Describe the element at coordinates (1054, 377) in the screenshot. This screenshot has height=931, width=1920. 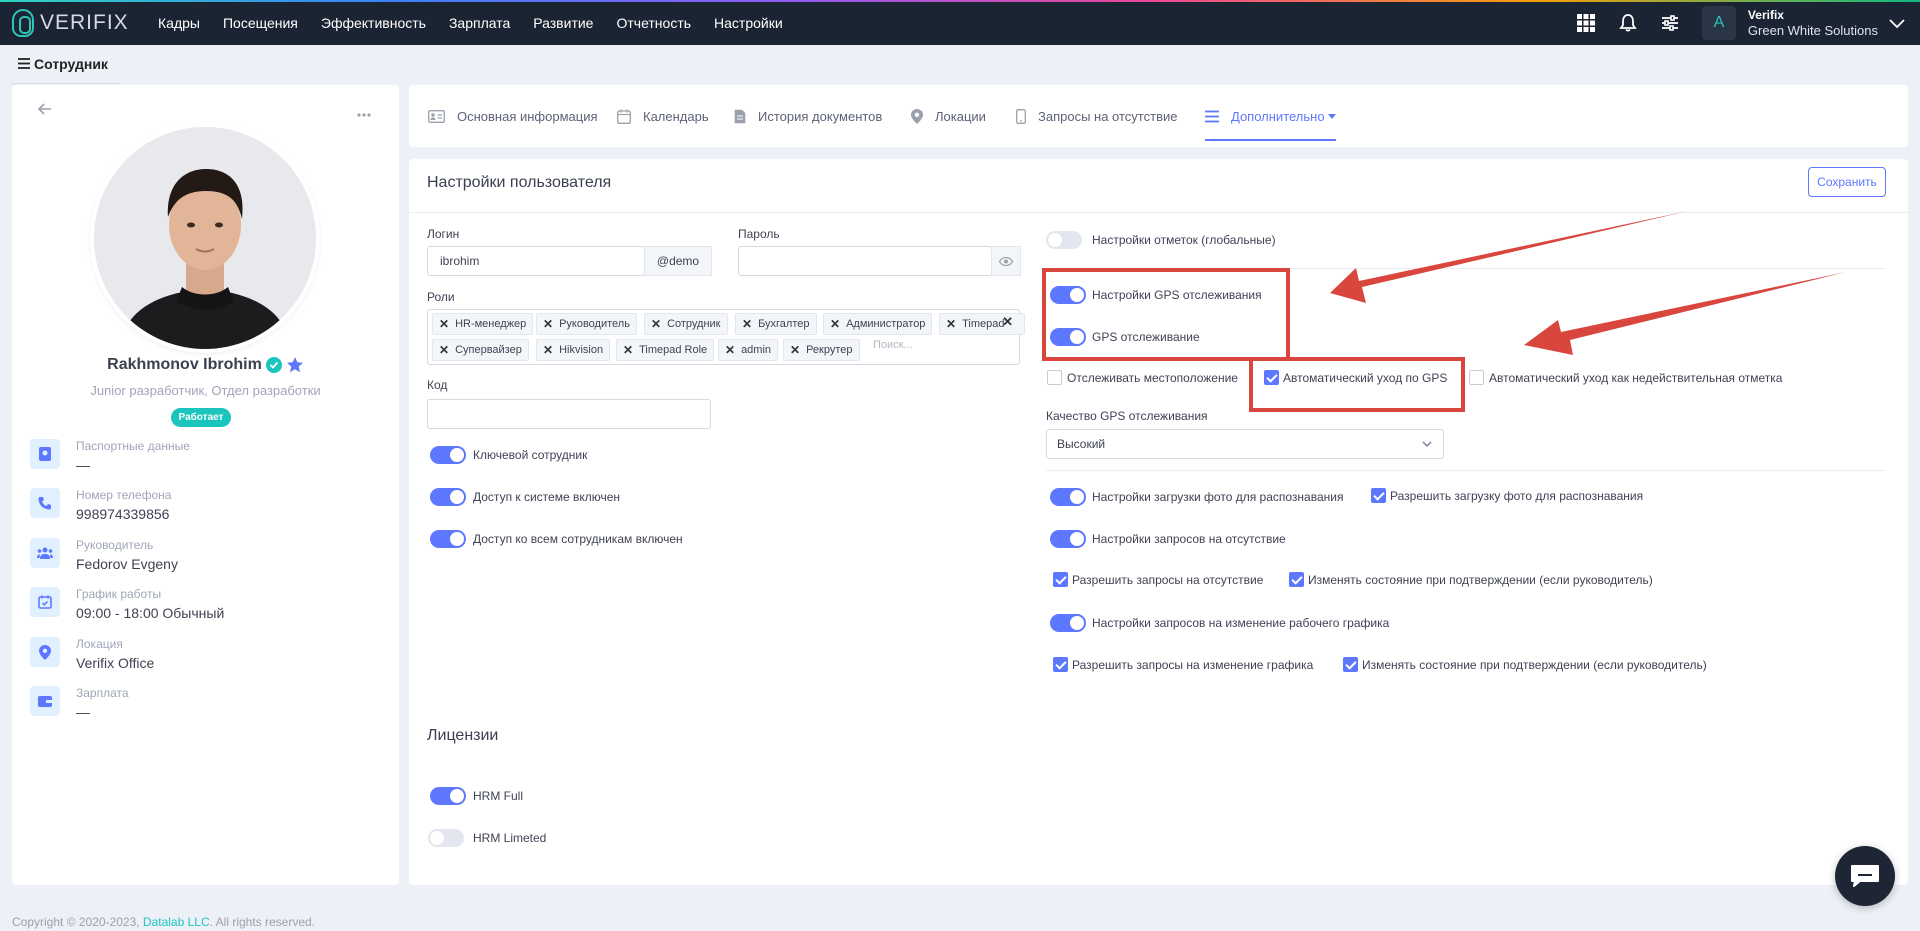
I see `track-location-checkbox` at that location.